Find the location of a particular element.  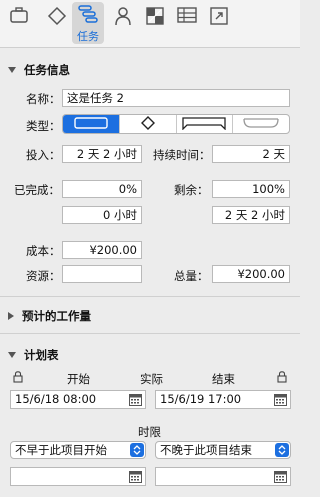

completed-percent-field: 0% is located at coordinates (102, 189).